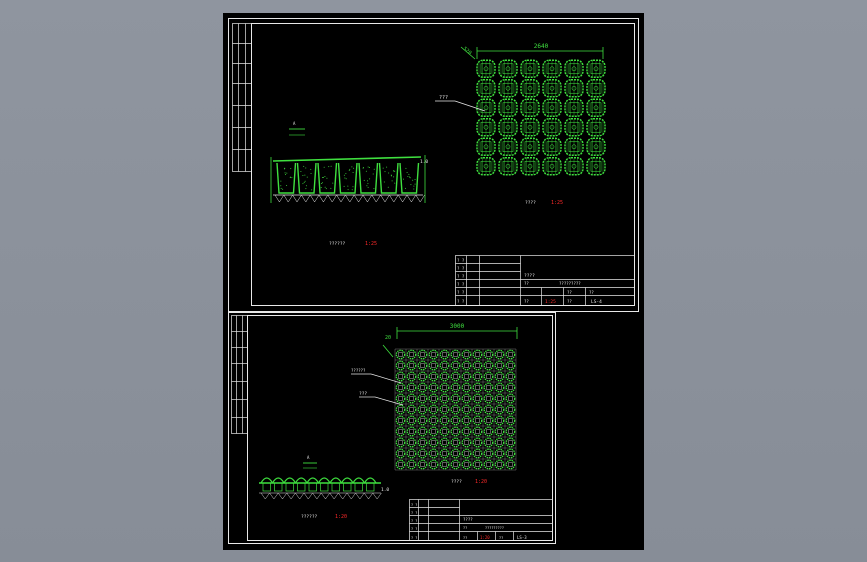 The image size is (867, 562). What do you see at coordinates (541, 46) in the screenshot?
I see `sheet-1-dim-top-text: 2640` at bounding box center [541, 46].